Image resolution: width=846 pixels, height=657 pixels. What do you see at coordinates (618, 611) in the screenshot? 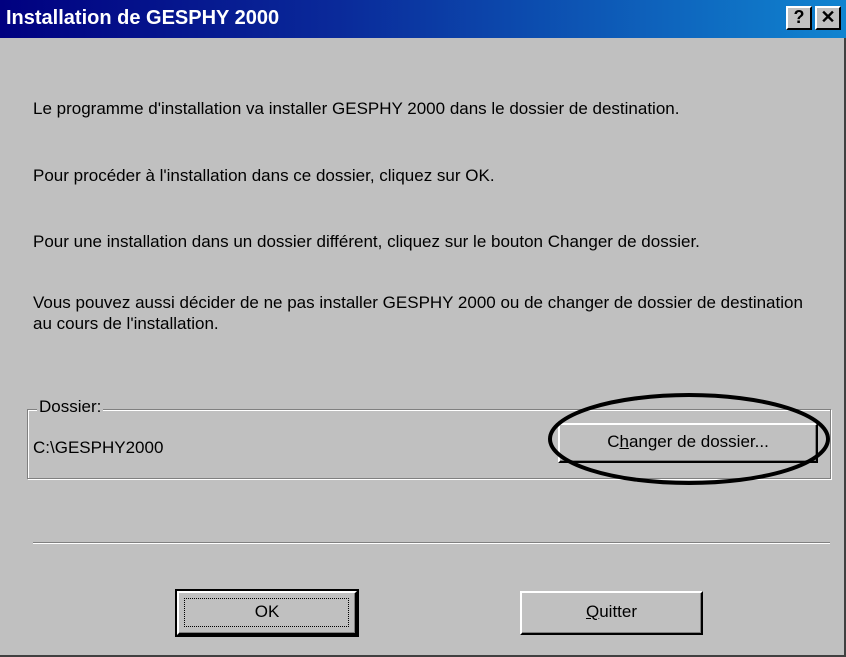
I see `quit-label-rest: uitter` at bounding box center [618, 611].